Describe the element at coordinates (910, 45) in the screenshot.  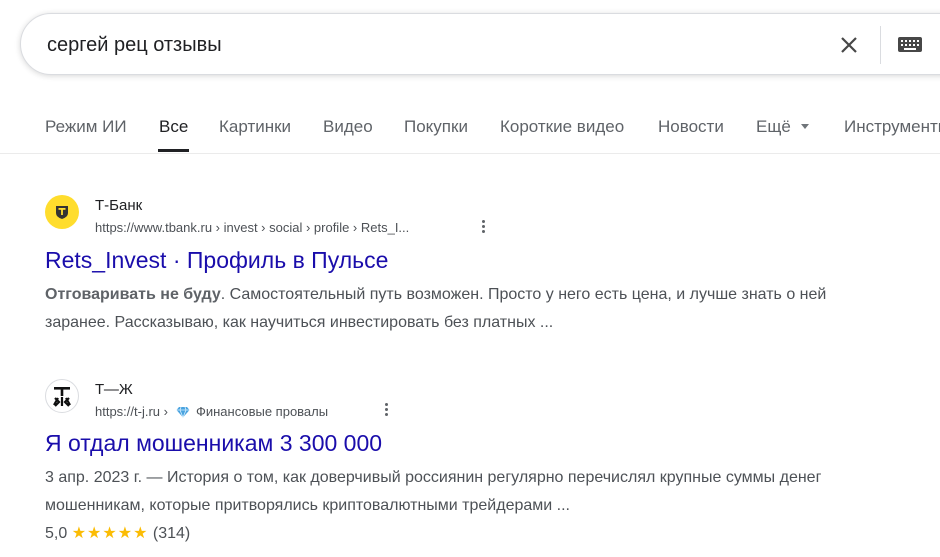
I see `keyboard-icon` at that location.